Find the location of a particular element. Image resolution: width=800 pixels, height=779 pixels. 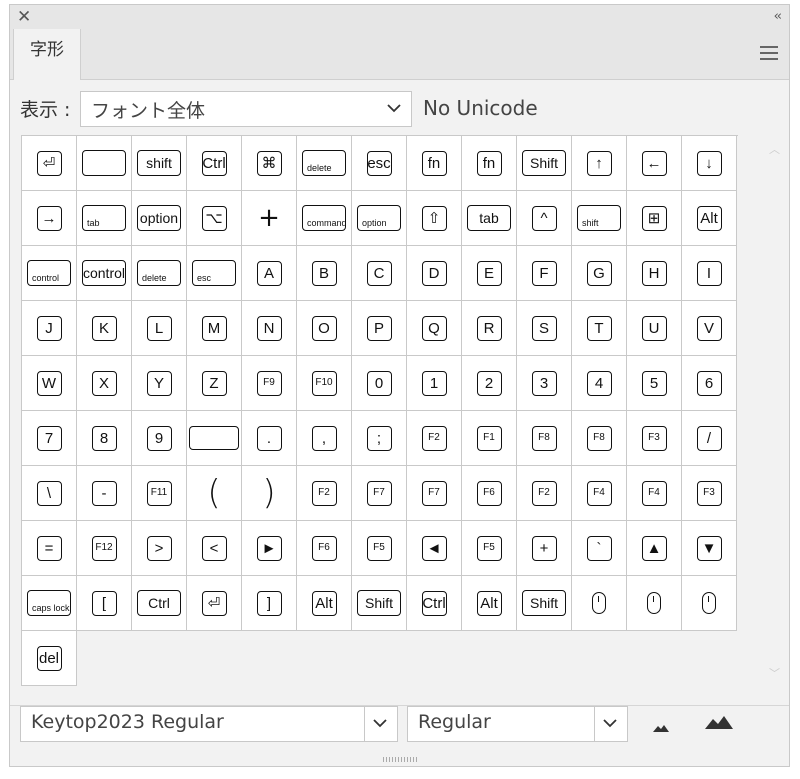

glyph-cell: F3 is located at coordinates (654, 438).